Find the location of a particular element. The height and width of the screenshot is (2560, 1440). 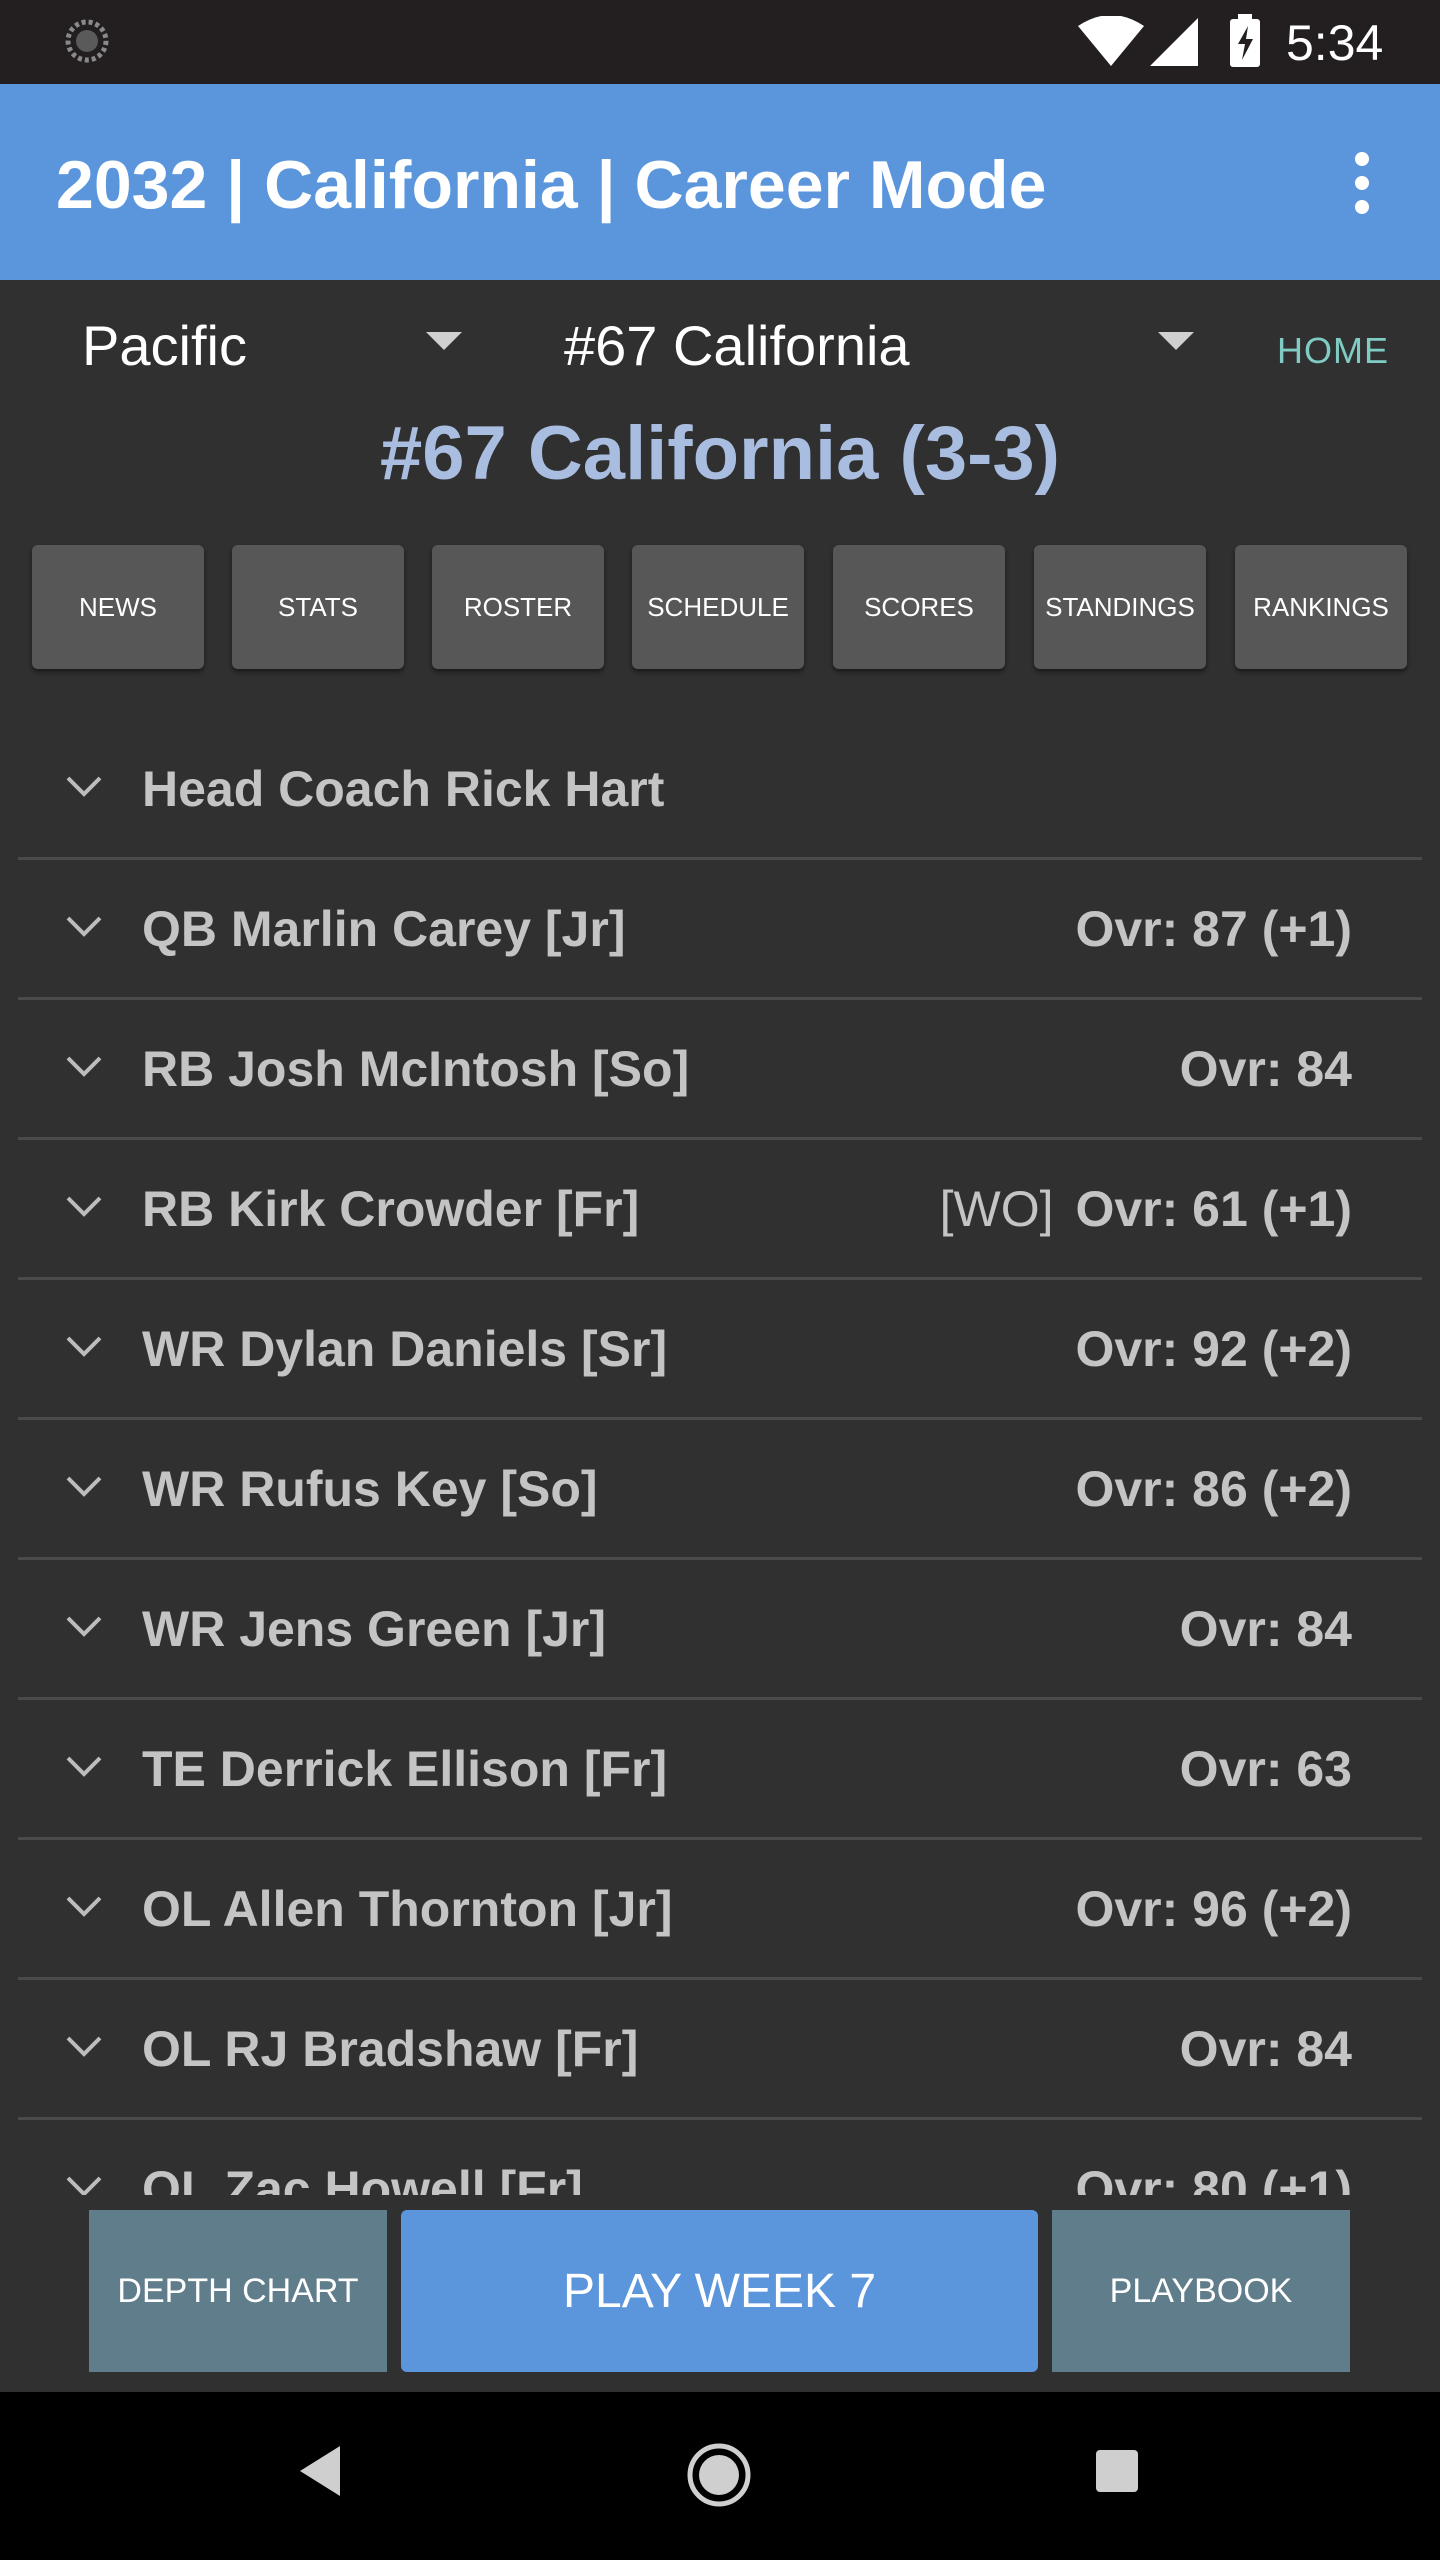

tab-rankings: RANKINGS is located at coordinates (1321, 607).